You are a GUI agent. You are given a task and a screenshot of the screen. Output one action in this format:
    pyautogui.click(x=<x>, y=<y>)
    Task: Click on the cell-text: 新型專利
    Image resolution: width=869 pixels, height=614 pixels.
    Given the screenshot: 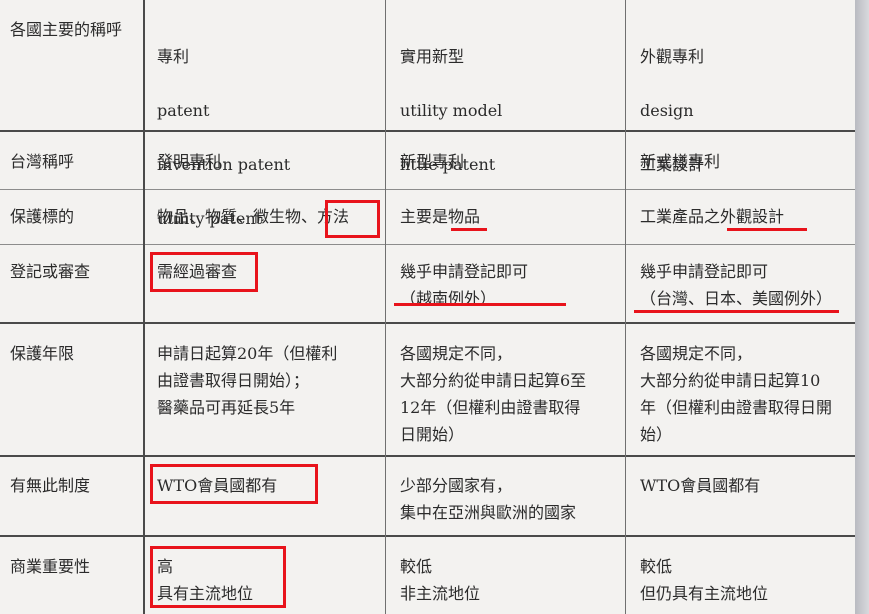 What is the action you would take?
    pyautogui.click(x=432, y=161)
    